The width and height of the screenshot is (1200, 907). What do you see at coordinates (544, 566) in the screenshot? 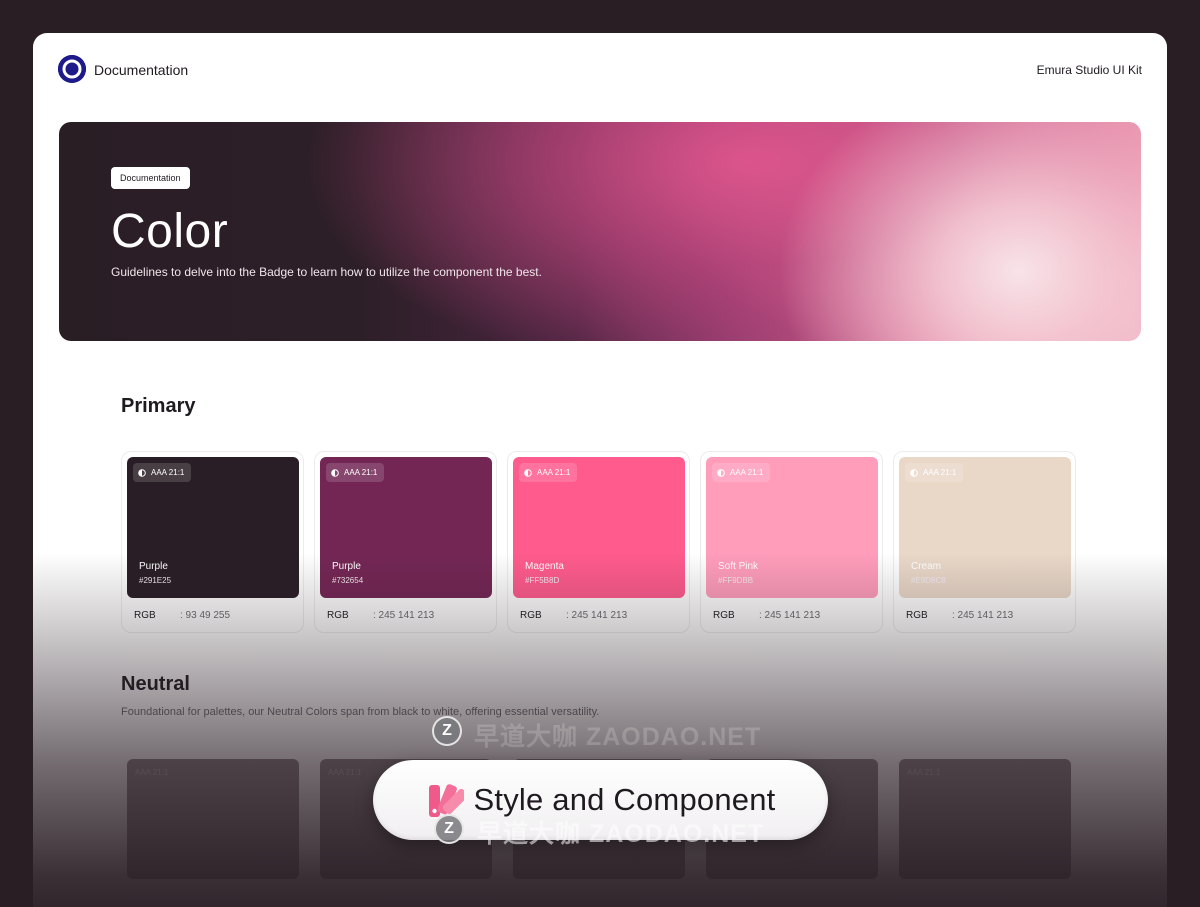
I see `color-name: Magenta` at bounding box center [544, 566].